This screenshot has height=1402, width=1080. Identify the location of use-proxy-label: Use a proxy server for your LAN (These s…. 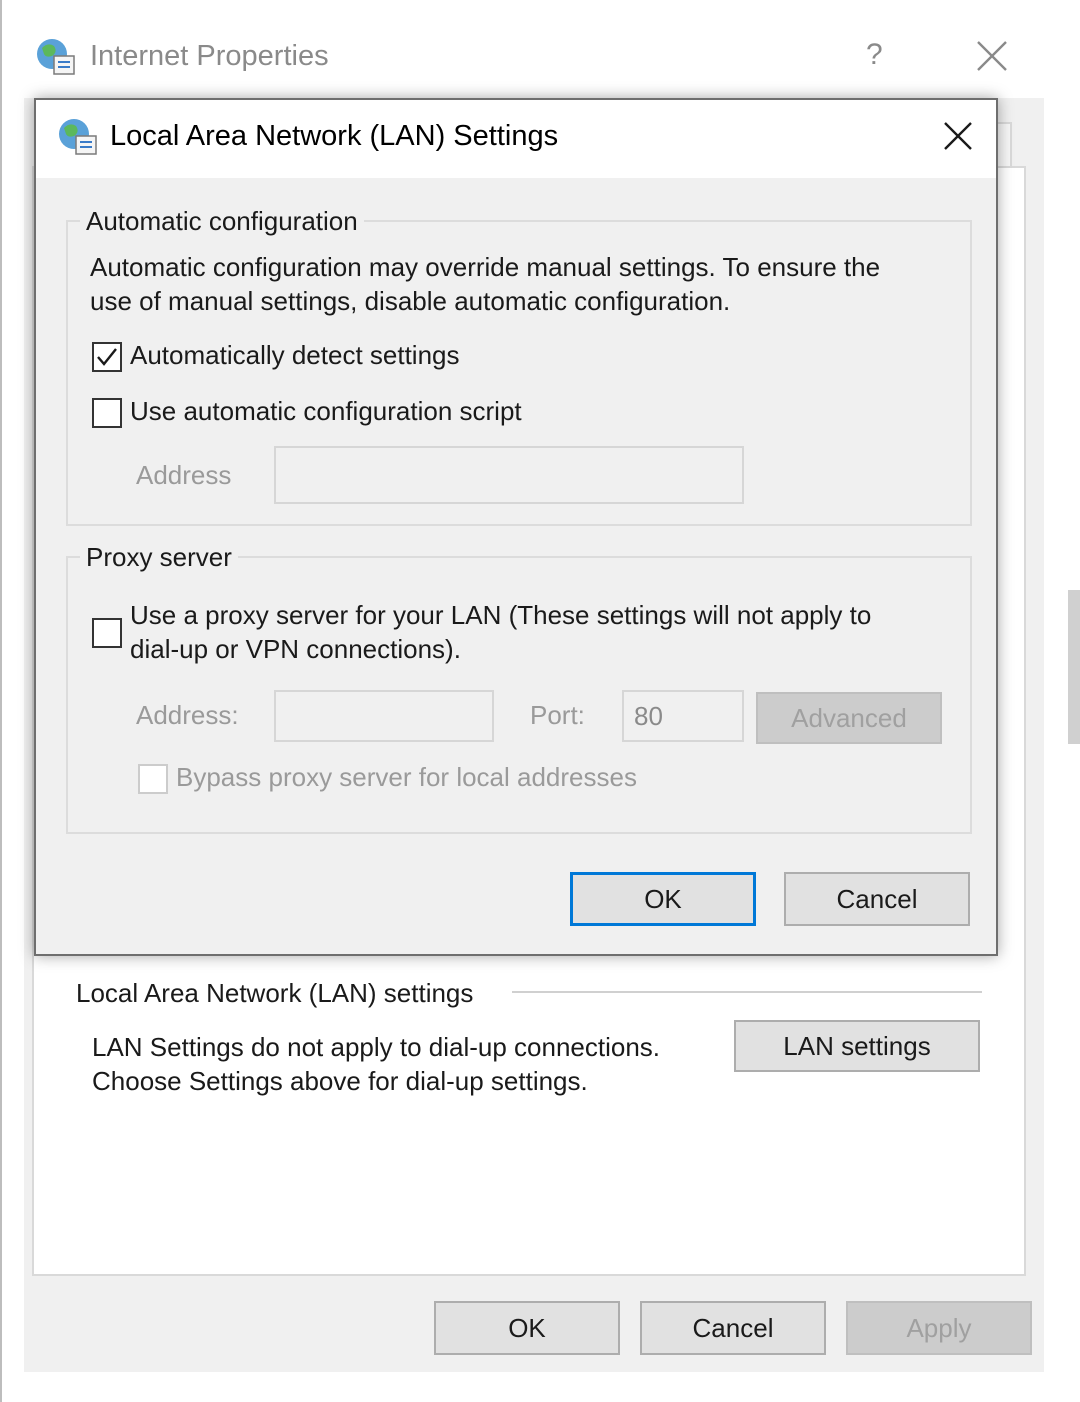
(500, 615).